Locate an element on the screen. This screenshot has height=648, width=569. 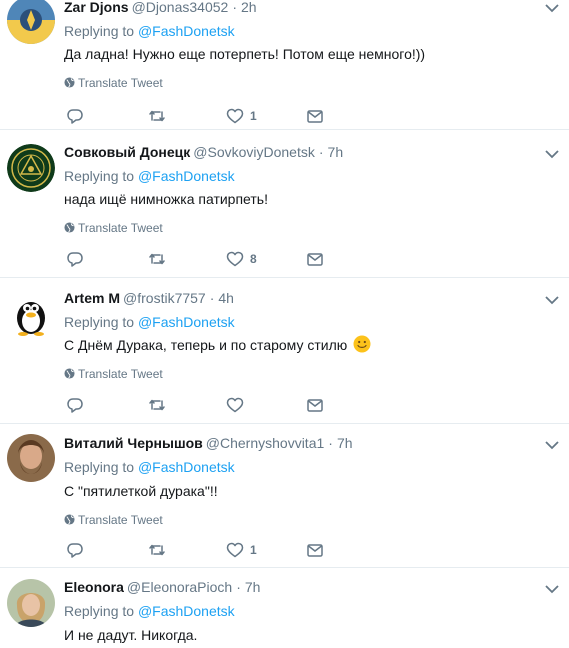
display-name: Eleonora is located at coordinates (94, 587).